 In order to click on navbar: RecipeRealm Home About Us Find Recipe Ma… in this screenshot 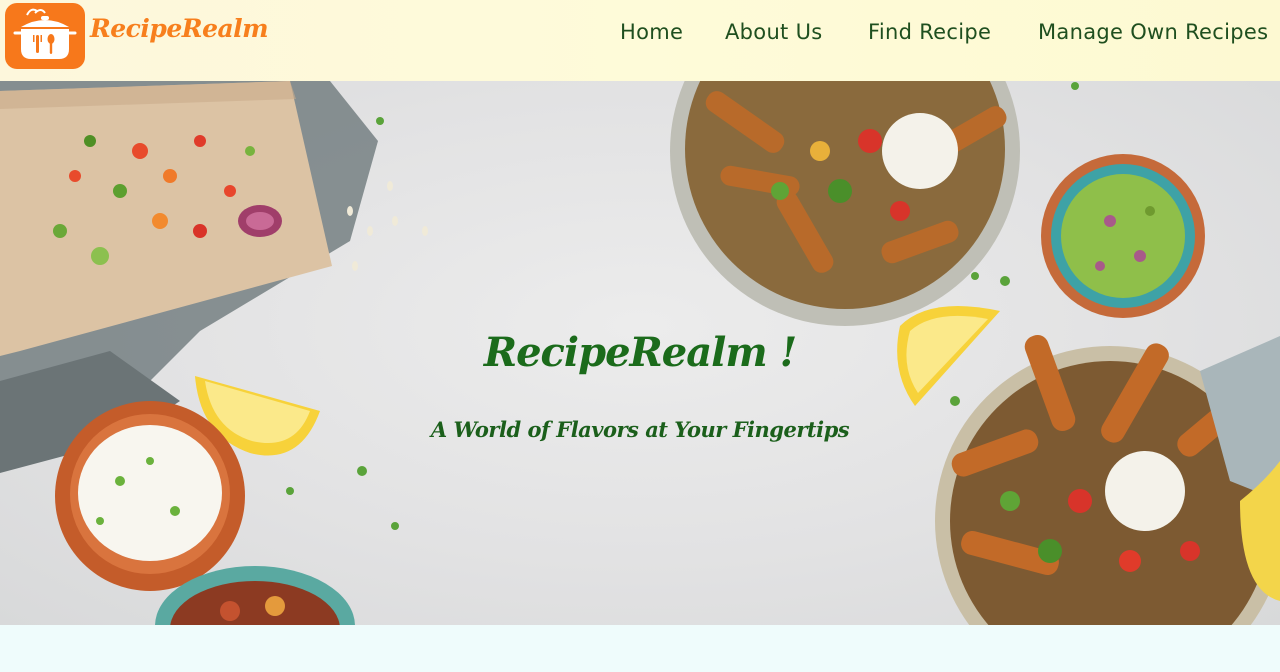, I will do `click(640, 40)`.